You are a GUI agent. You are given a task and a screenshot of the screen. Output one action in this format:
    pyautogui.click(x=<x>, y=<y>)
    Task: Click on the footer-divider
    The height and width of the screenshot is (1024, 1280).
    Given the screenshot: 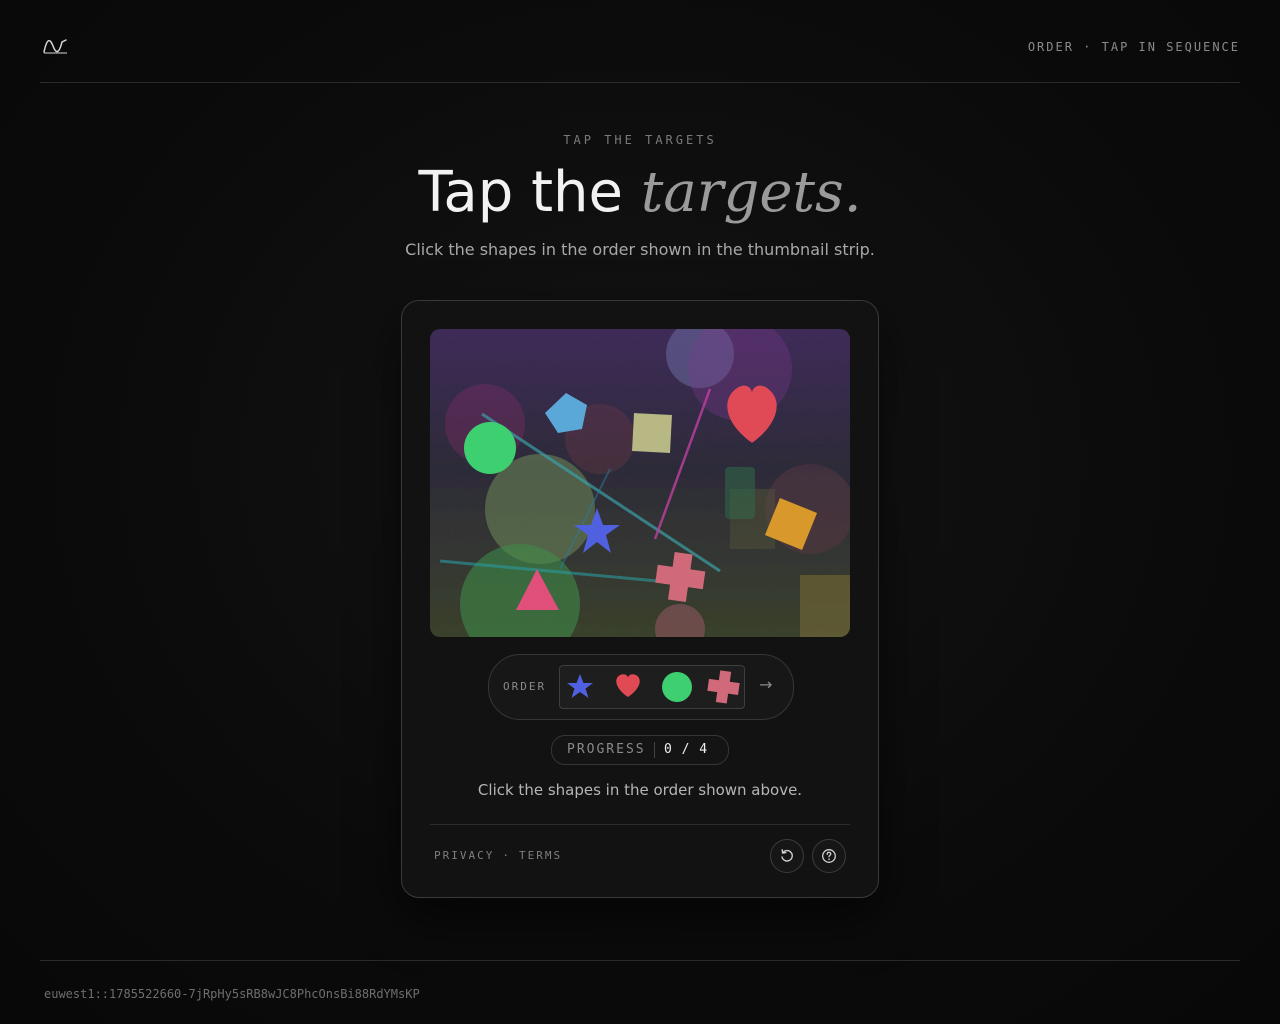 What is the action you would take?
    pyautogui.click(x=640, y=960)
    